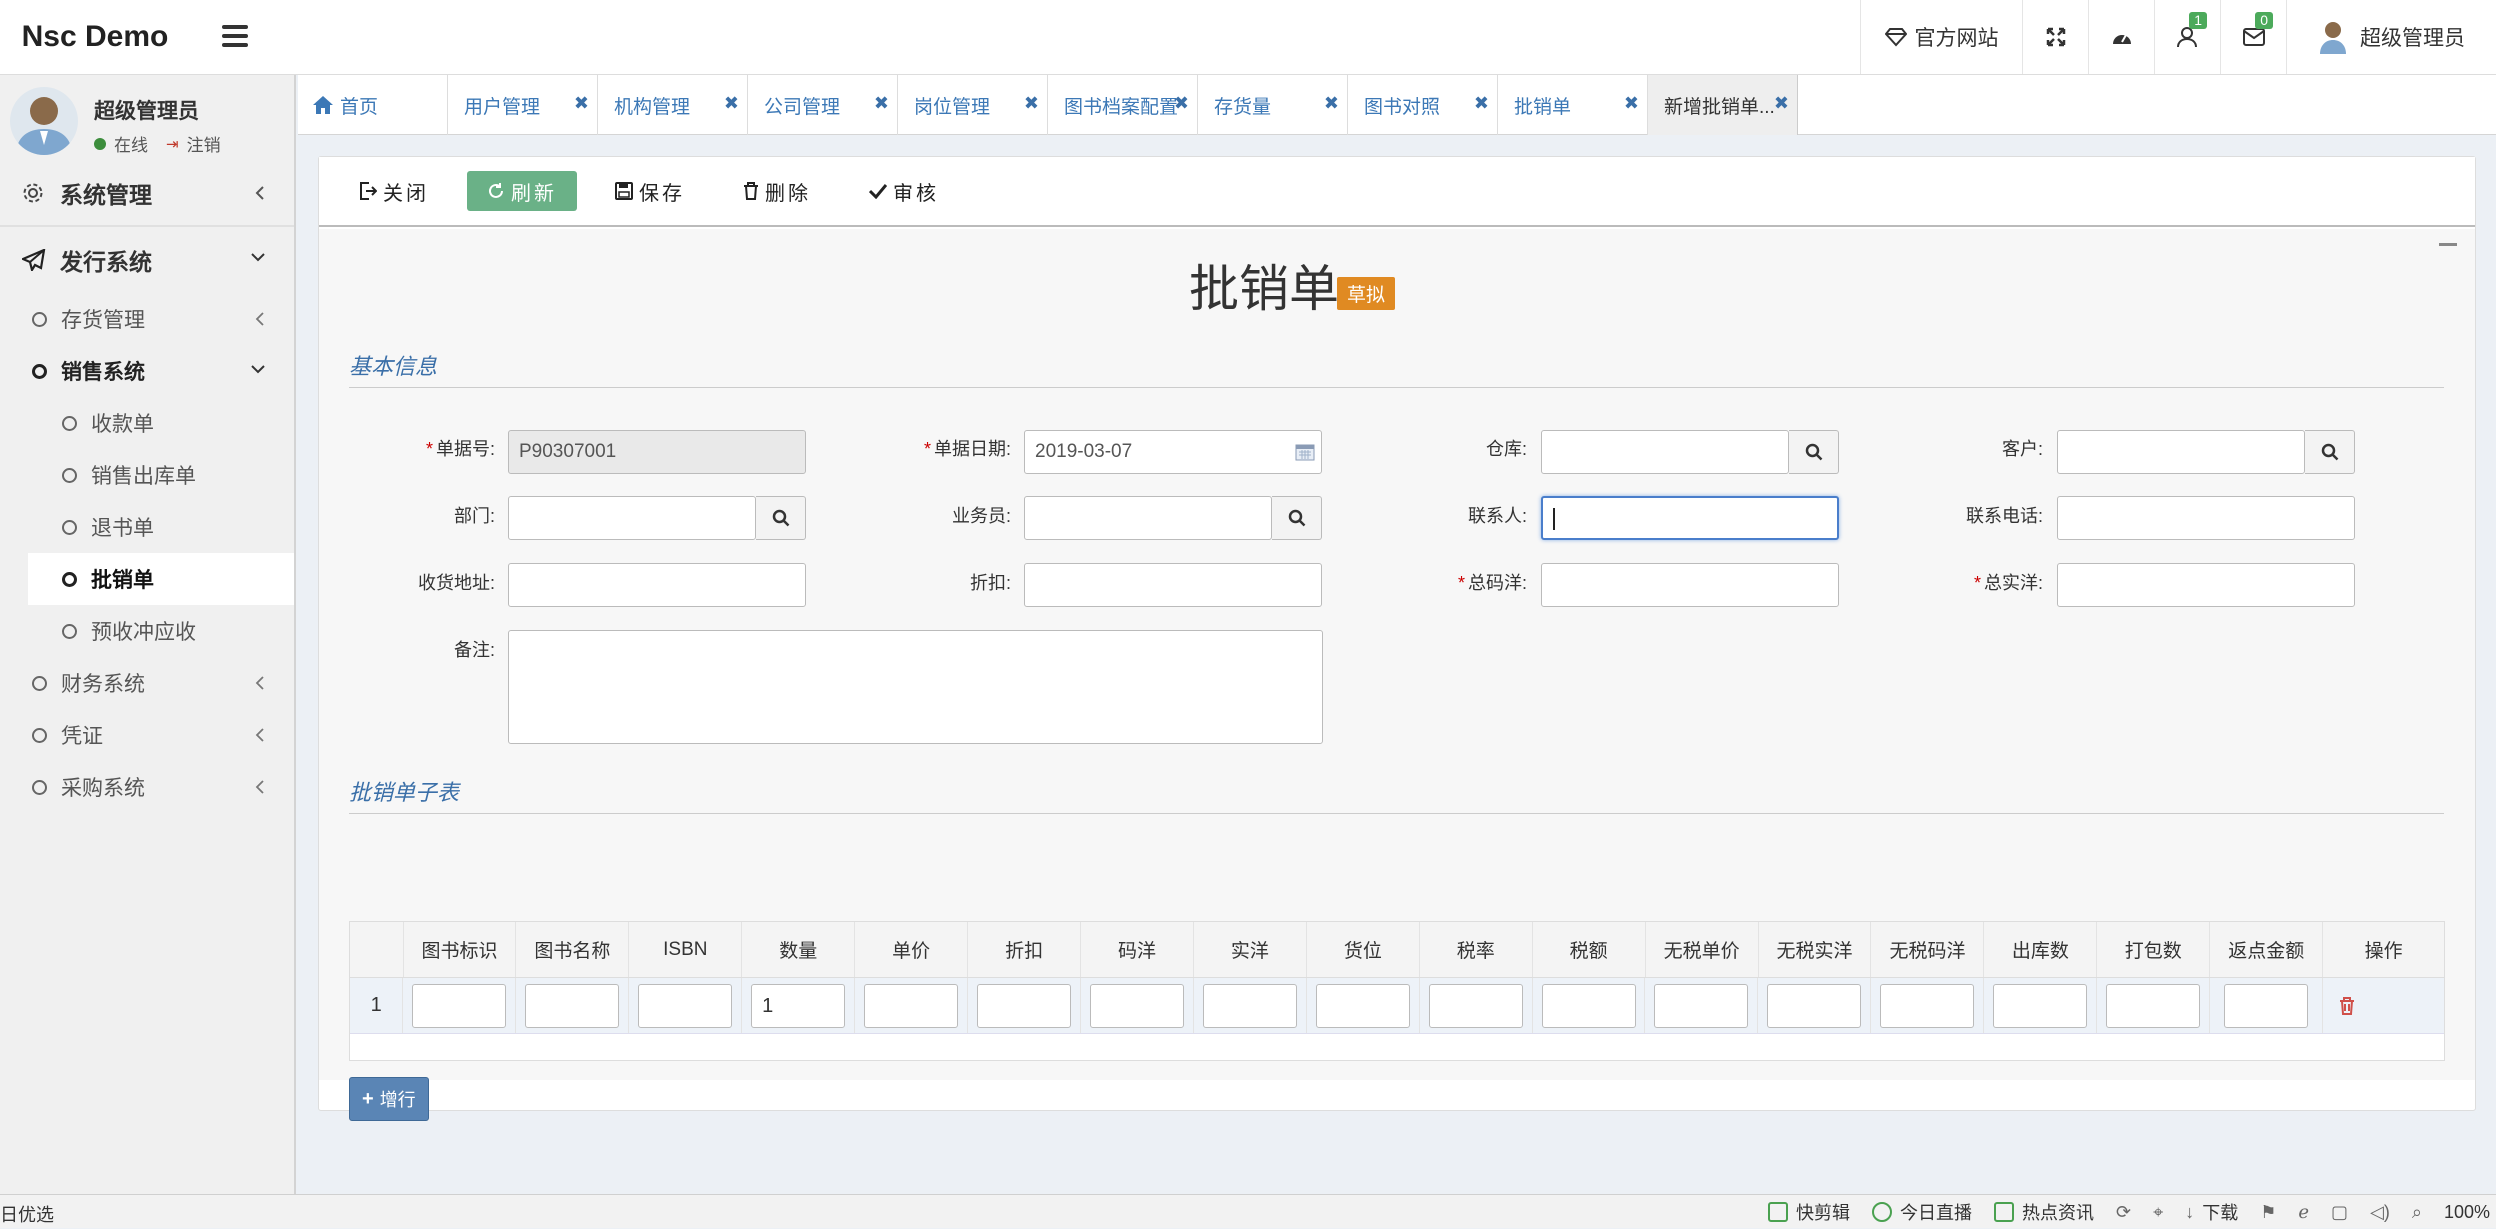 The height and width of the screenshot is (1229, 2496). What do you see at coordinates (2121, 37) in the screenshot?
I see `dashboard-button` at bounding box center [2121, 37].